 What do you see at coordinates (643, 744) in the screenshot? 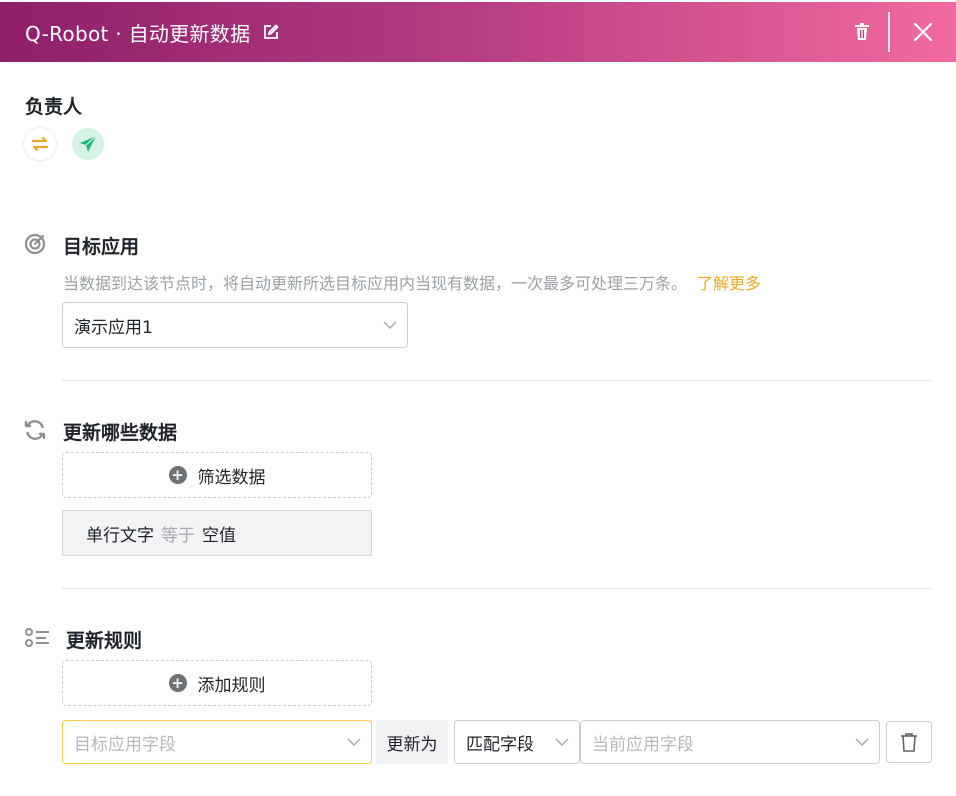
I see `source-field-placeholder: 当前应用字段` at bounding box center [643, 744].